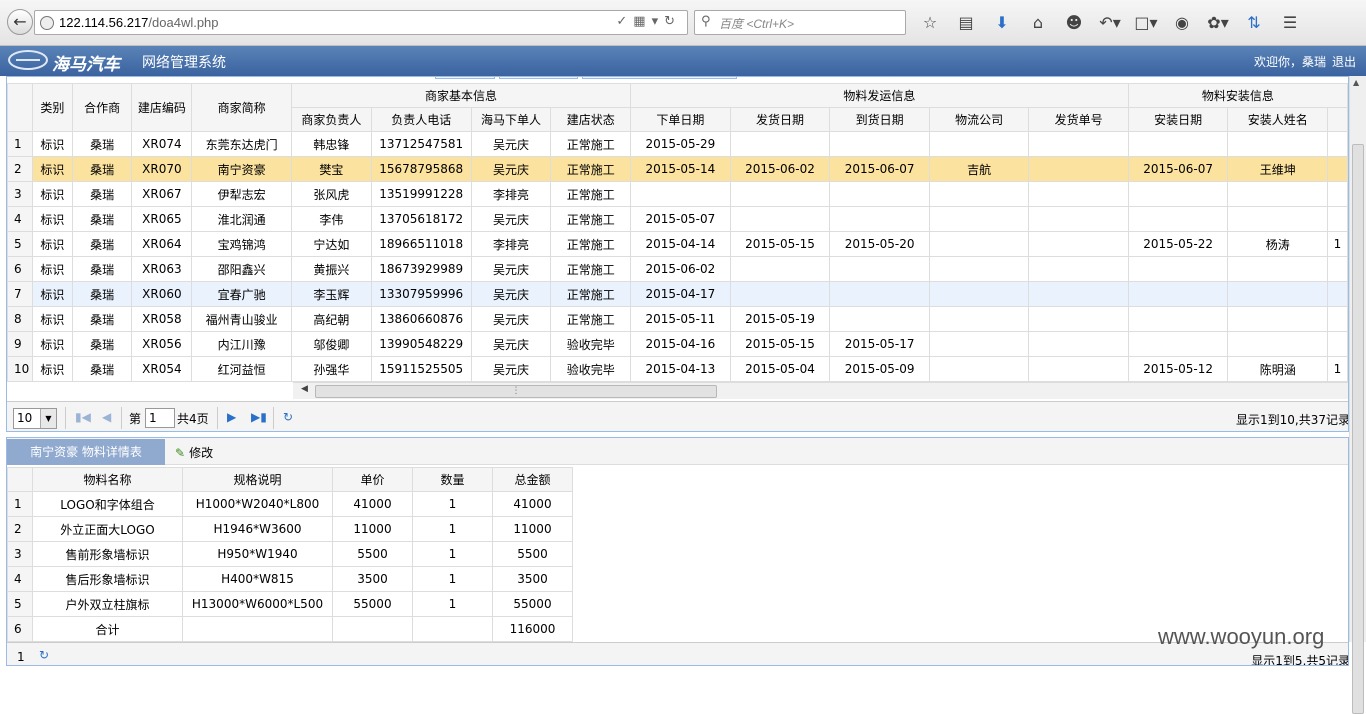 The width and height of the screenshot is (1366, 714). What do you see at coordinates (1146, 23) in the screenshot?
I see `crop-icon: □▾` at bounding box center [1146, 23].